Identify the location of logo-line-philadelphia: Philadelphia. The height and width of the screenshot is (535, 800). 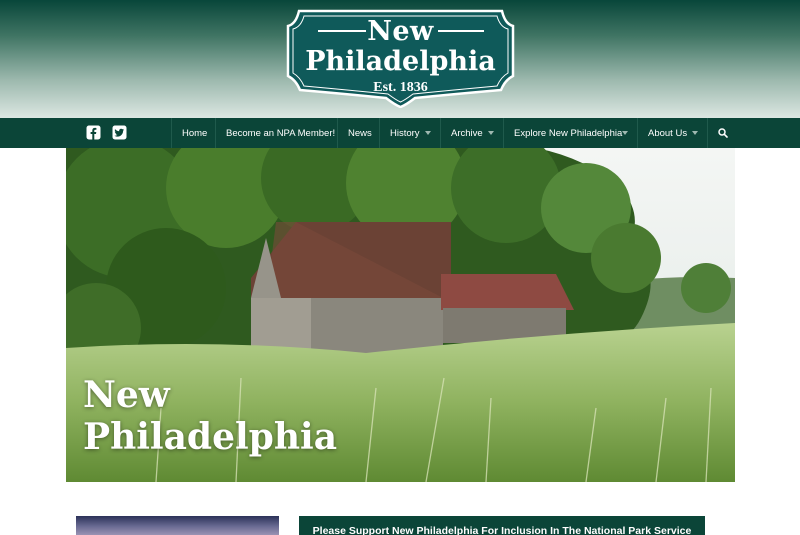
(400, 61).